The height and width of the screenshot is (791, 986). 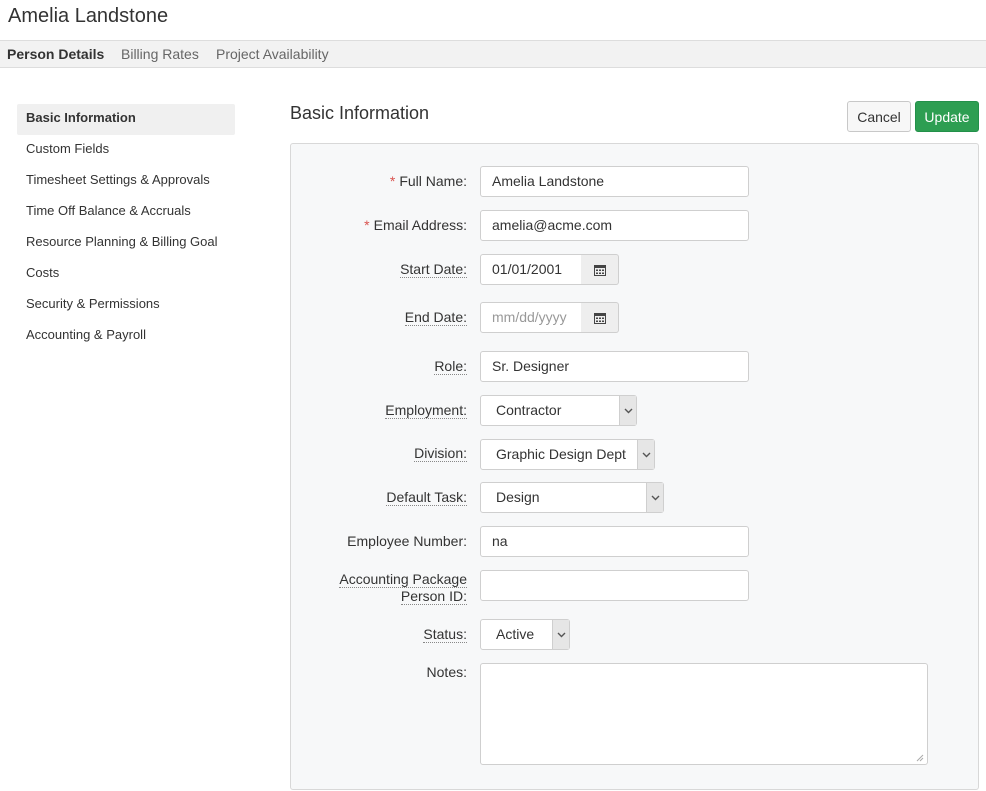 I want to click on start-date-field: 01/01/2001, so click(x=531, y=269).